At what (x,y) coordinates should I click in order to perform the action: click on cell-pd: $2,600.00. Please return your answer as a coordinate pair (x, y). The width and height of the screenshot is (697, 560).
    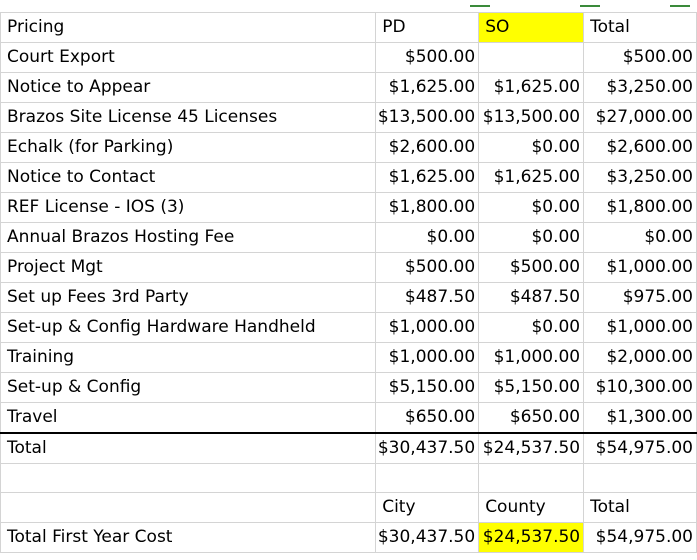
    Looking at the image, I should click on (427, 147).